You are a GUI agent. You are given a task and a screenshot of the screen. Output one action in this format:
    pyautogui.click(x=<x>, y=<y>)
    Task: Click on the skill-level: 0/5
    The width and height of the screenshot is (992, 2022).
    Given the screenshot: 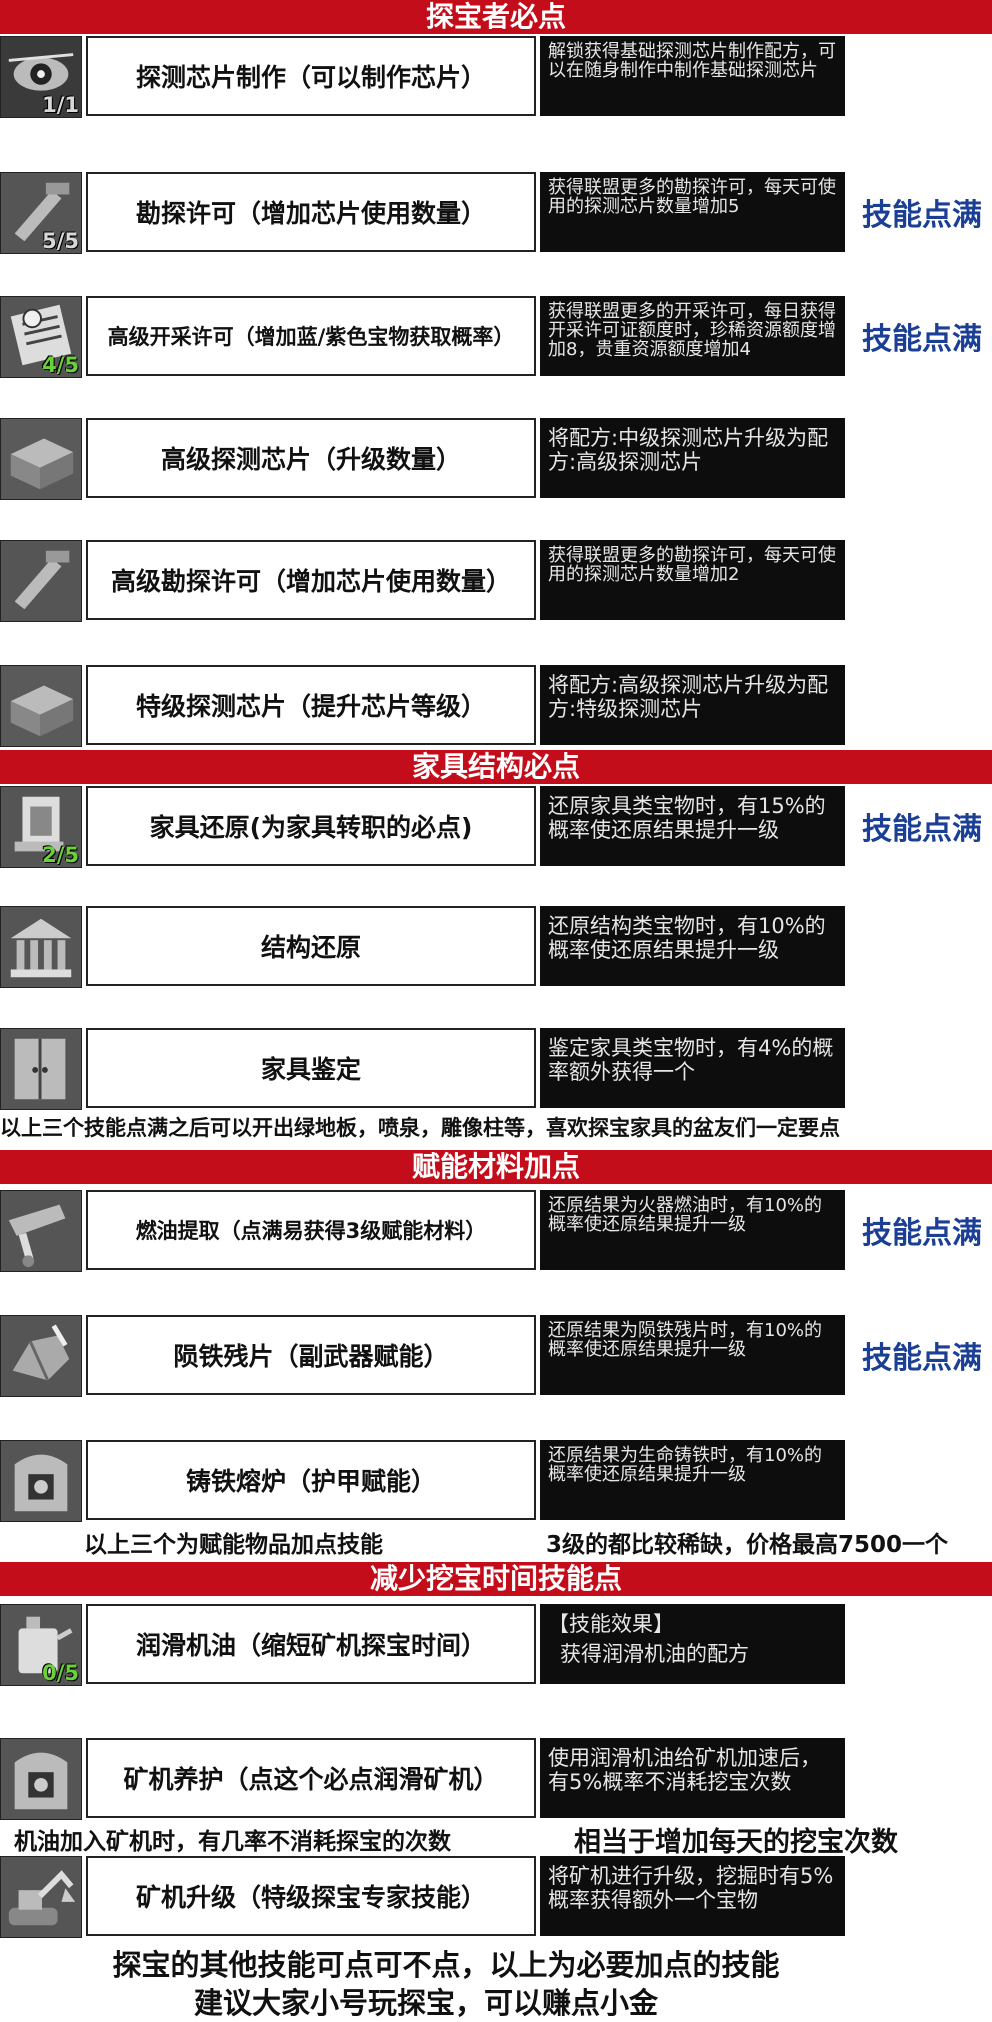 What is the action you would take?
    pyautogui.click(x=60, y=1673)
    